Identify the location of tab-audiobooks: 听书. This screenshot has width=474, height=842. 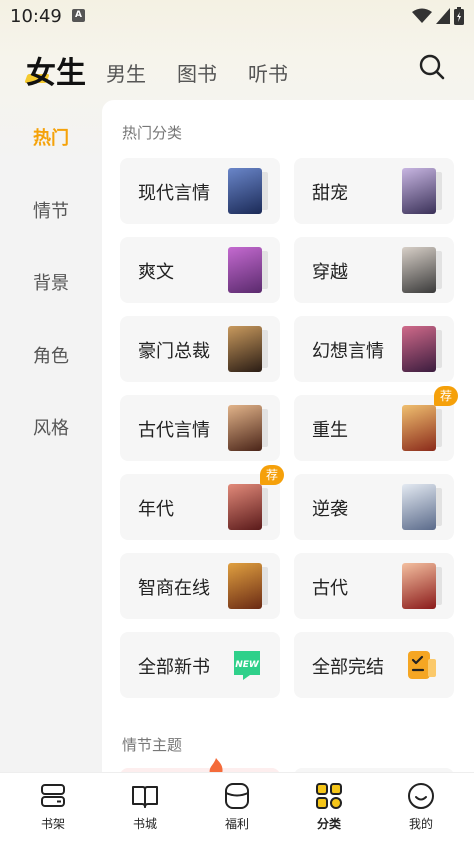
(268, 72).